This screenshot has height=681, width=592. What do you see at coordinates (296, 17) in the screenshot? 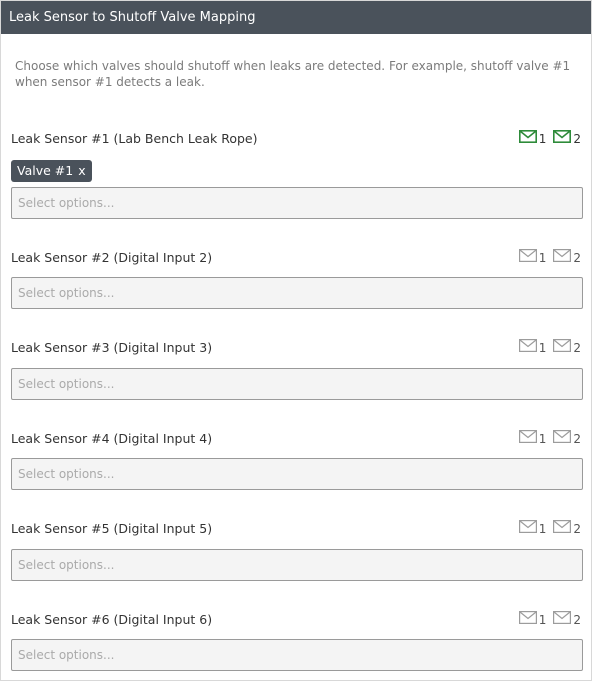
I see `panel-header: Leak Sensor to Shutoff Valve Mapping` at bounding box center [296, 17].